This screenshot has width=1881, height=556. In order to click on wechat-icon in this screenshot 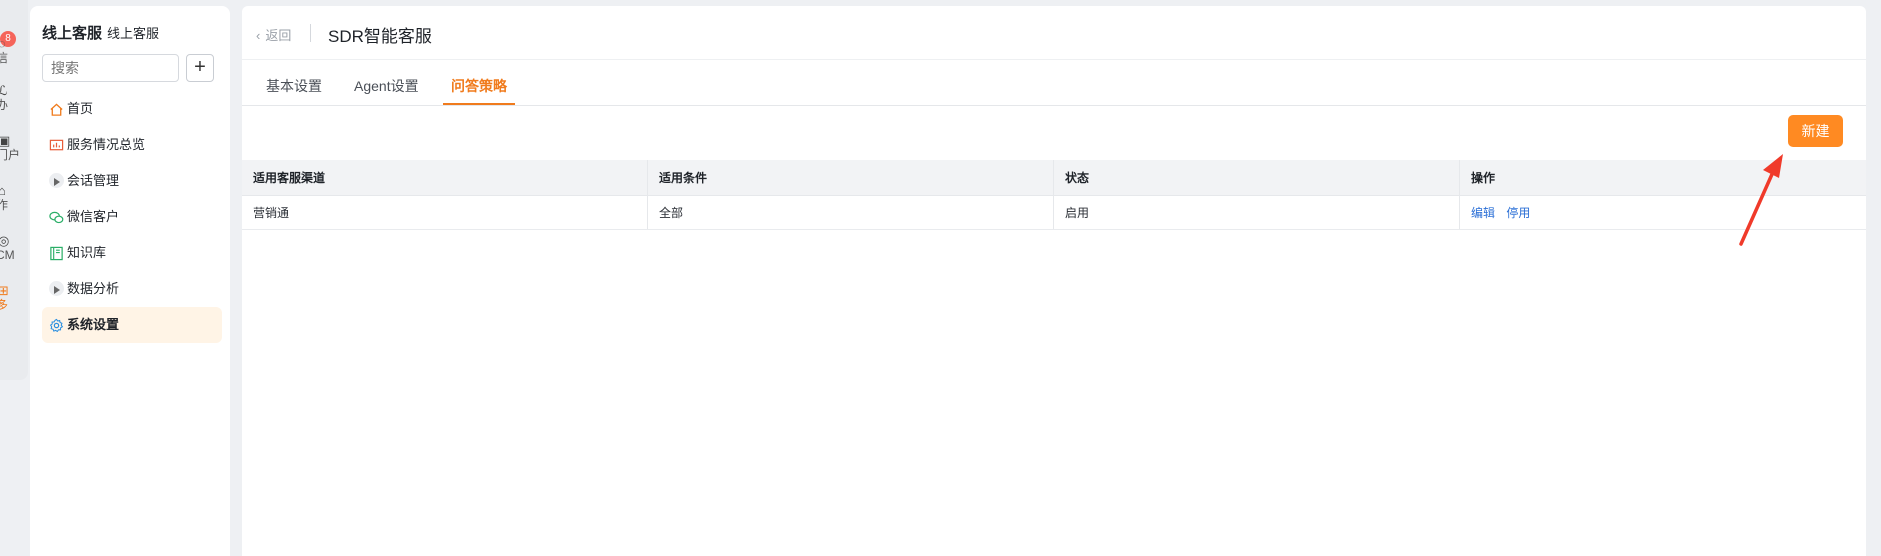, I will do `click(56, 217)`.